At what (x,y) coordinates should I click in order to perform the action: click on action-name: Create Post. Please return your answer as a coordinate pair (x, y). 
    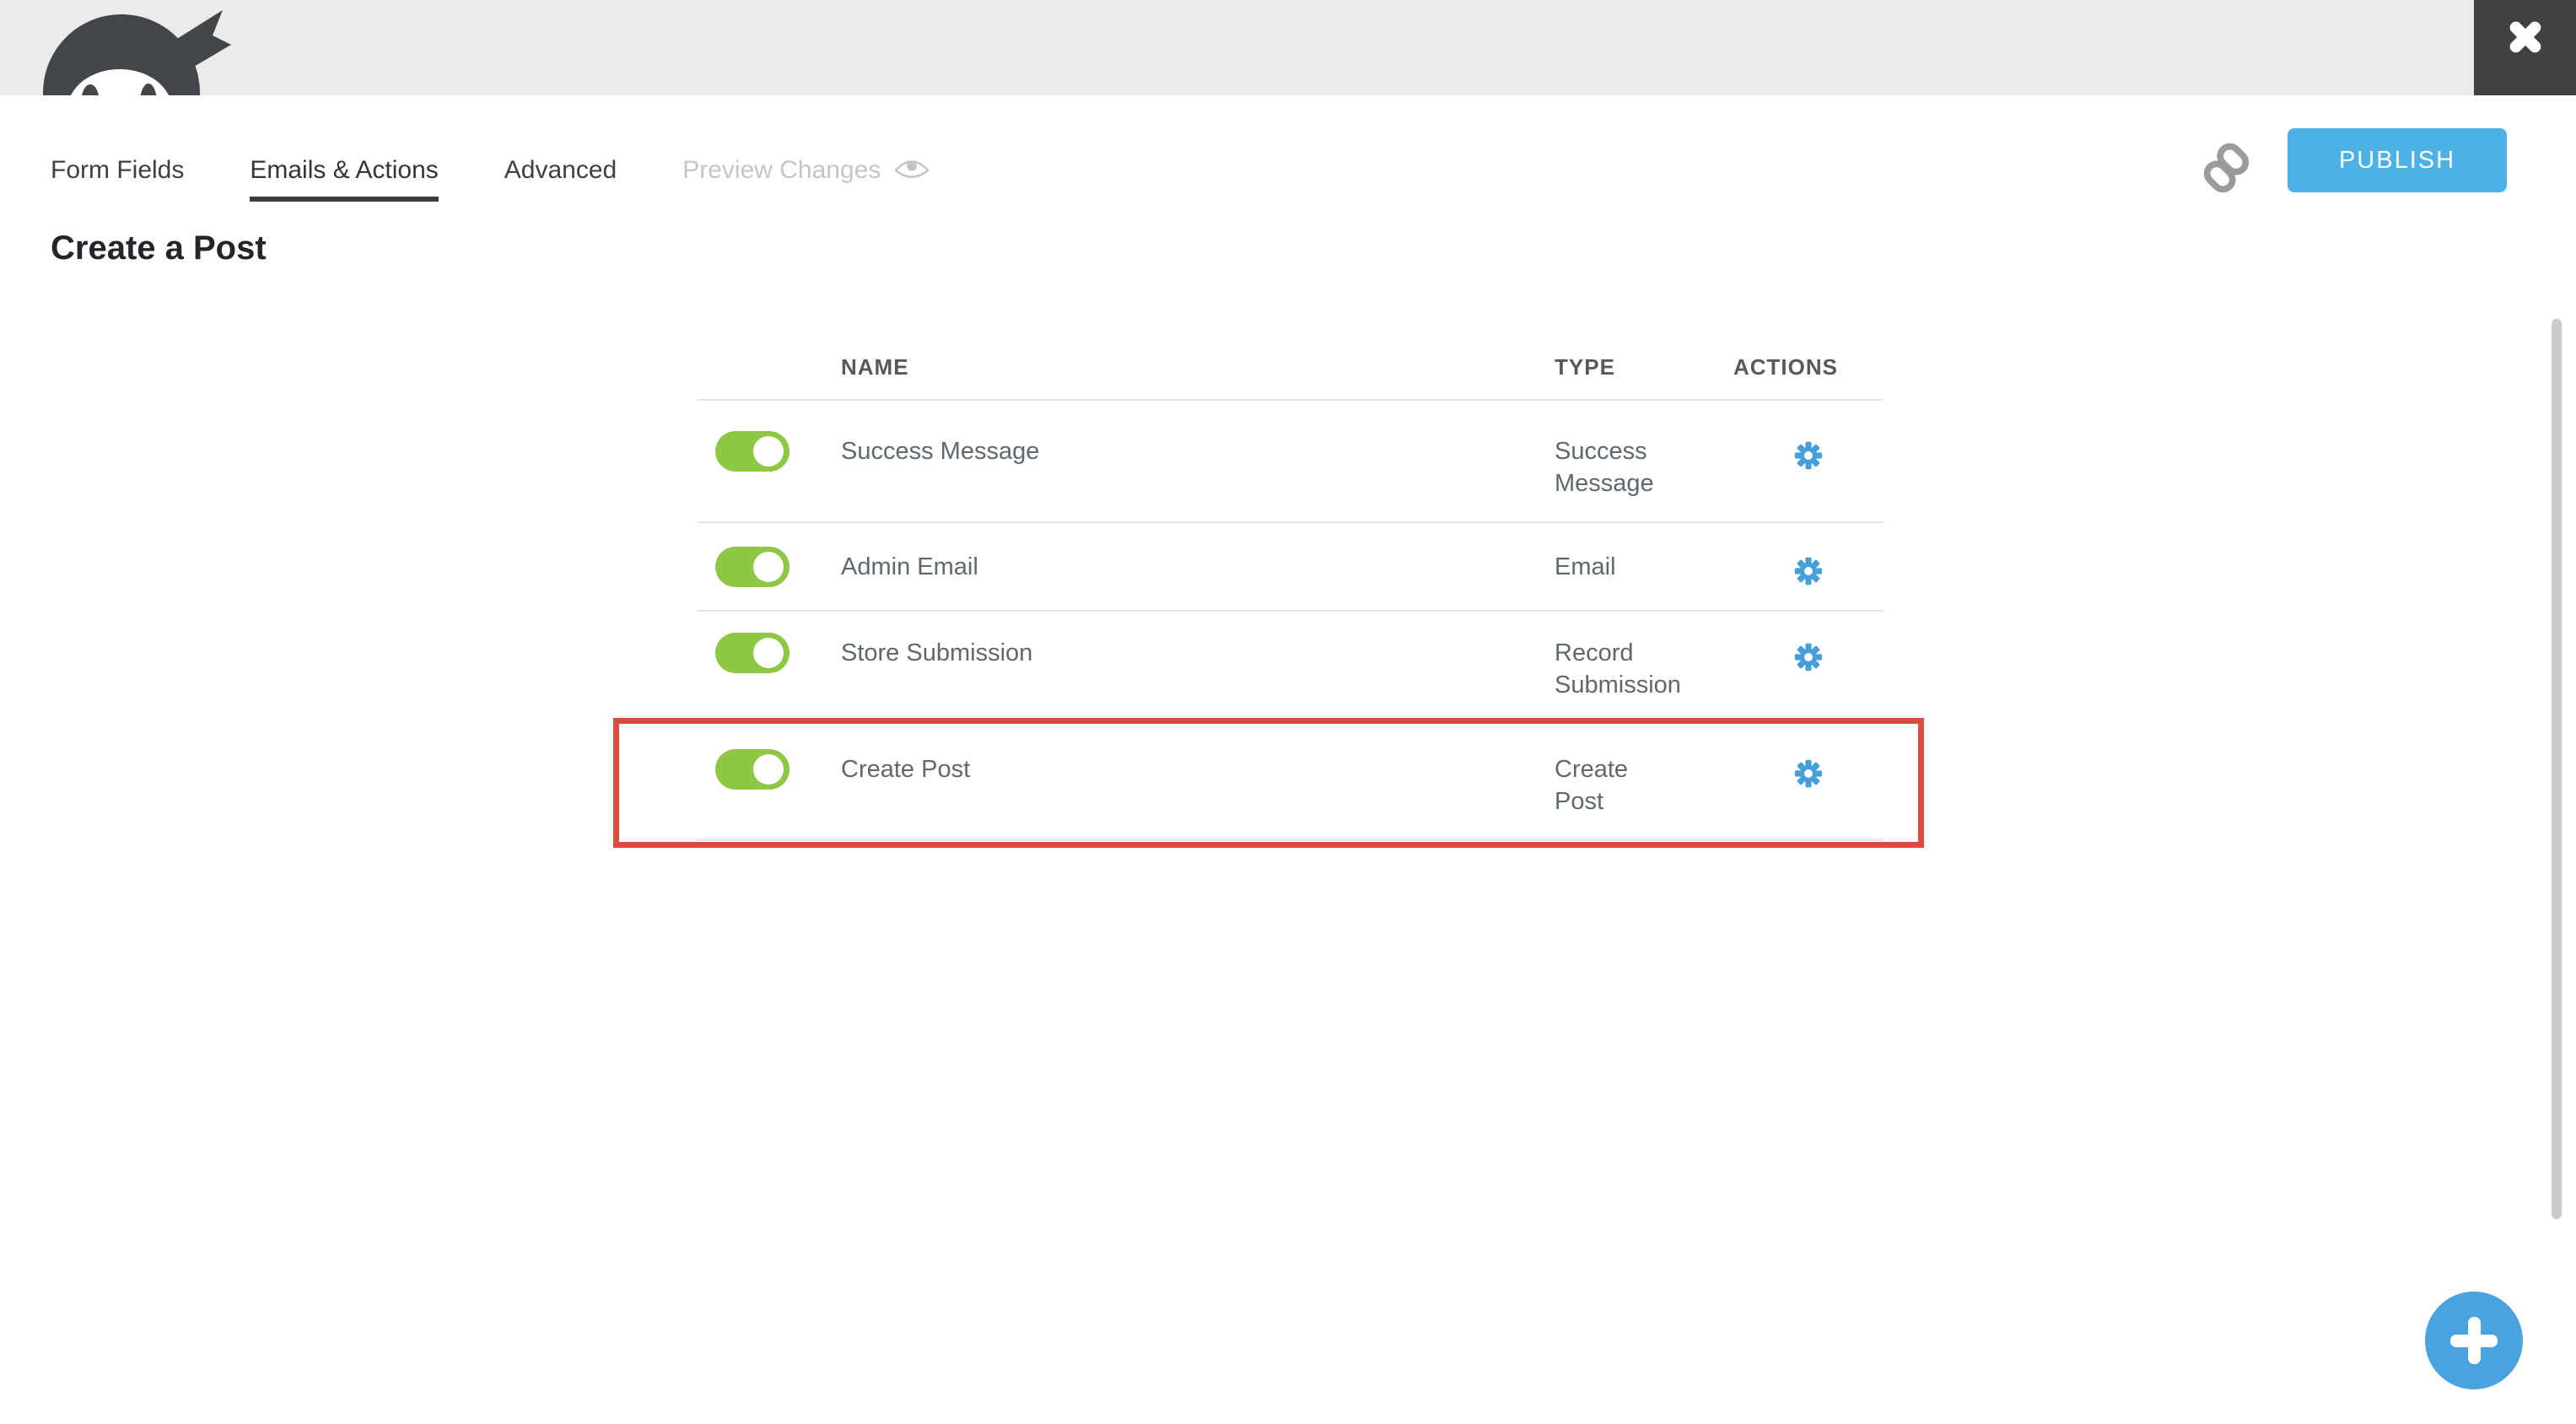
    Looking at the image, I should click on (906, 769).